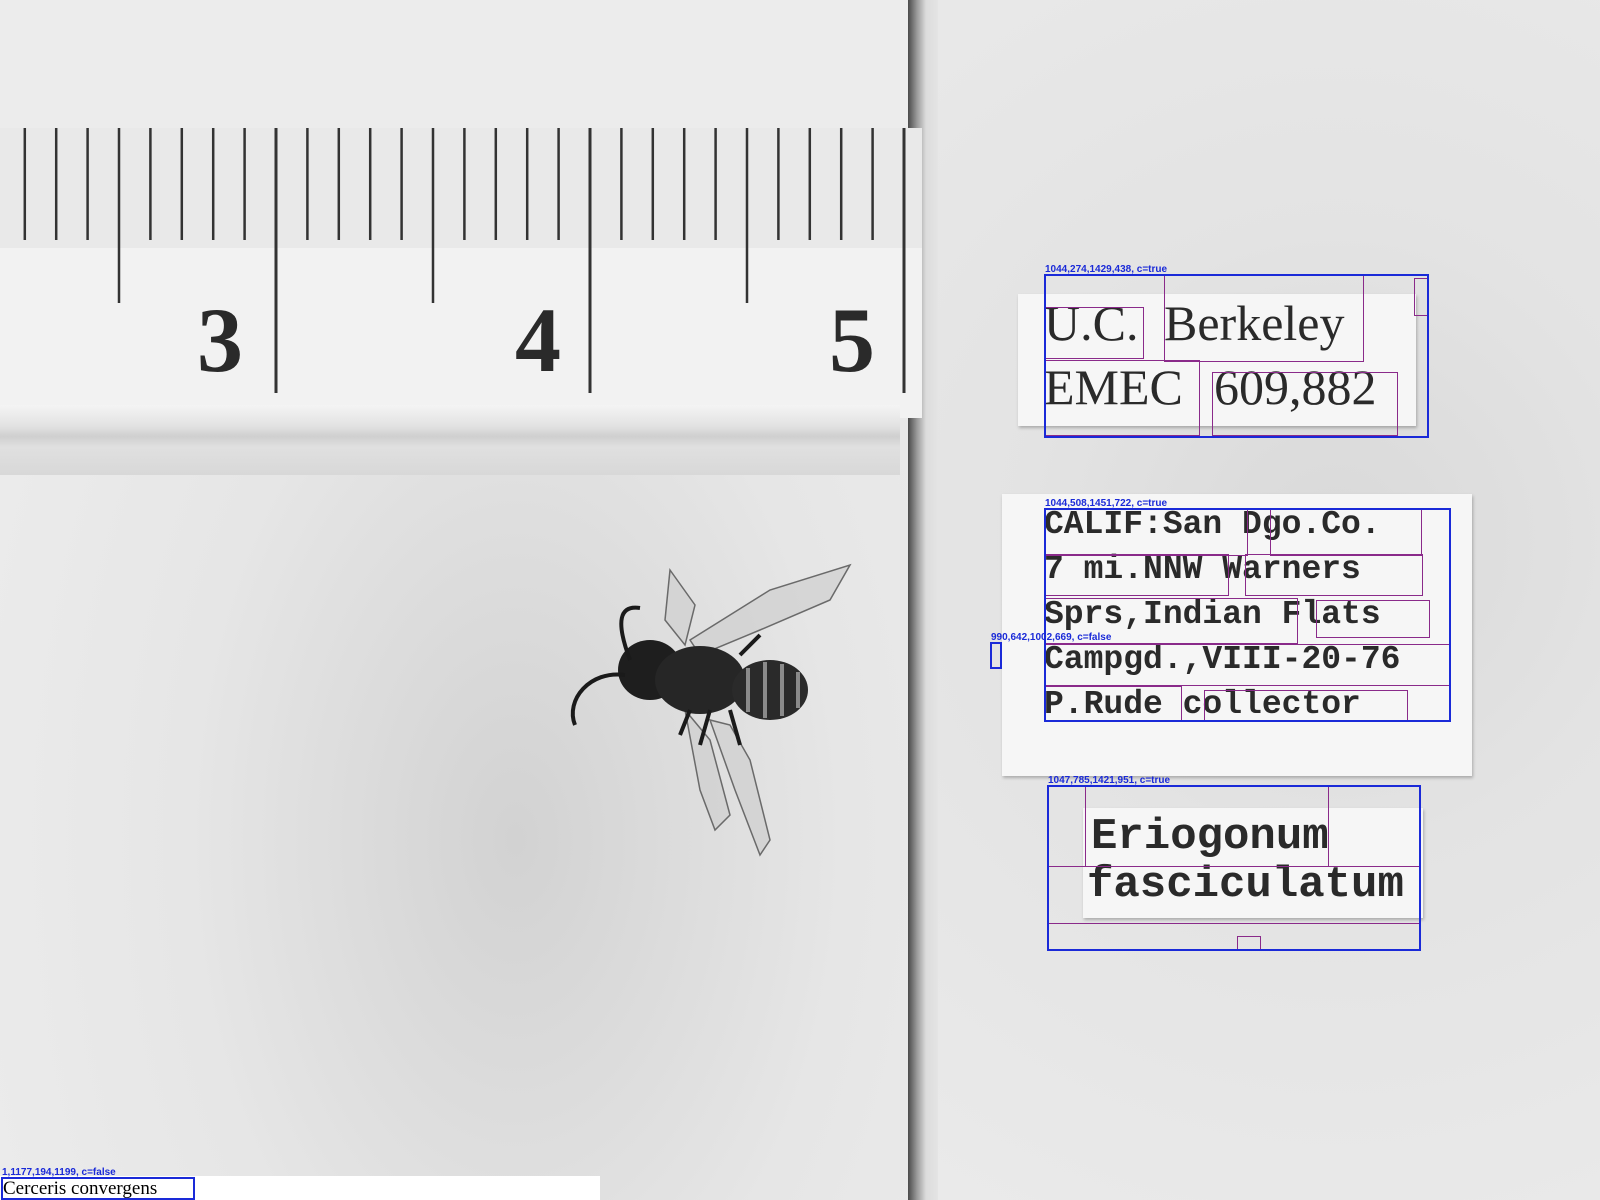  Describe the element at coordinates (98, 1188) in the screenshot. I see `annotation-box-caption` at that location.